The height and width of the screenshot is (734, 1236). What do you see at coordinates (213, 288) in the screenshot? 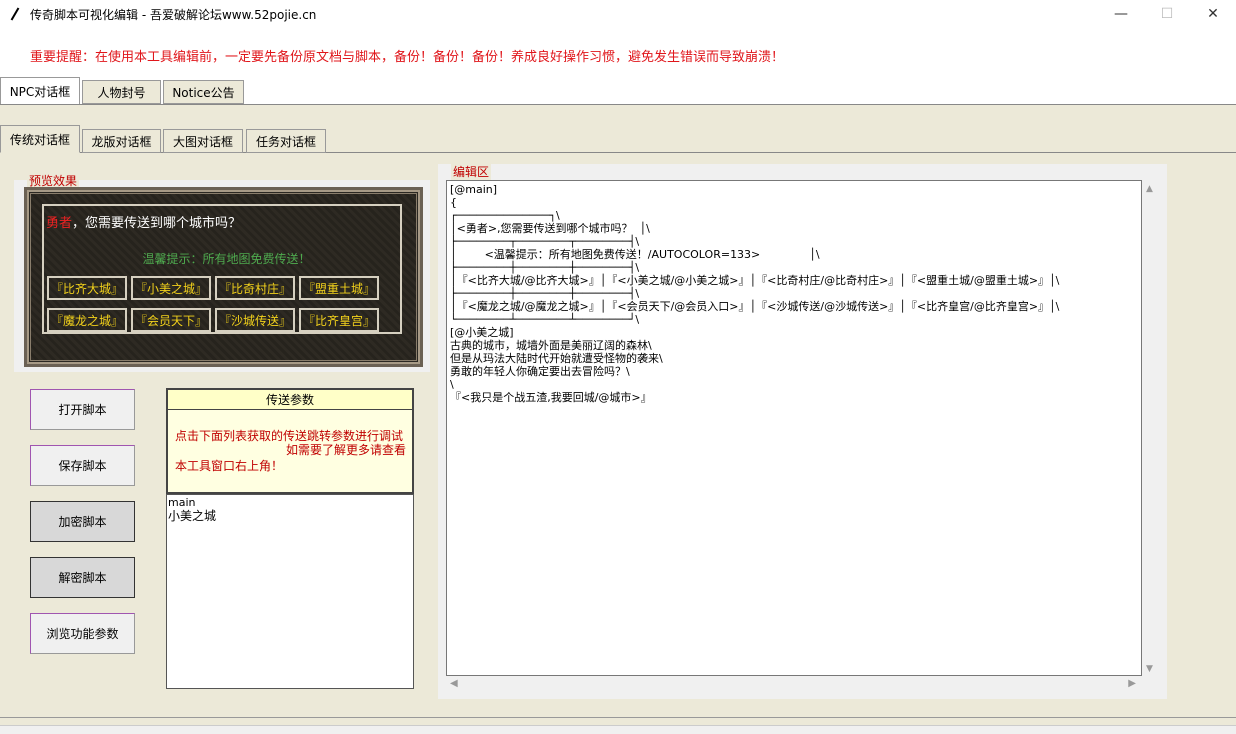
I see `preview-row-1: 『比齐大城』 『小美之城』 『比奇村庄』 『盟重土城』` at bounding box center [213, 288].